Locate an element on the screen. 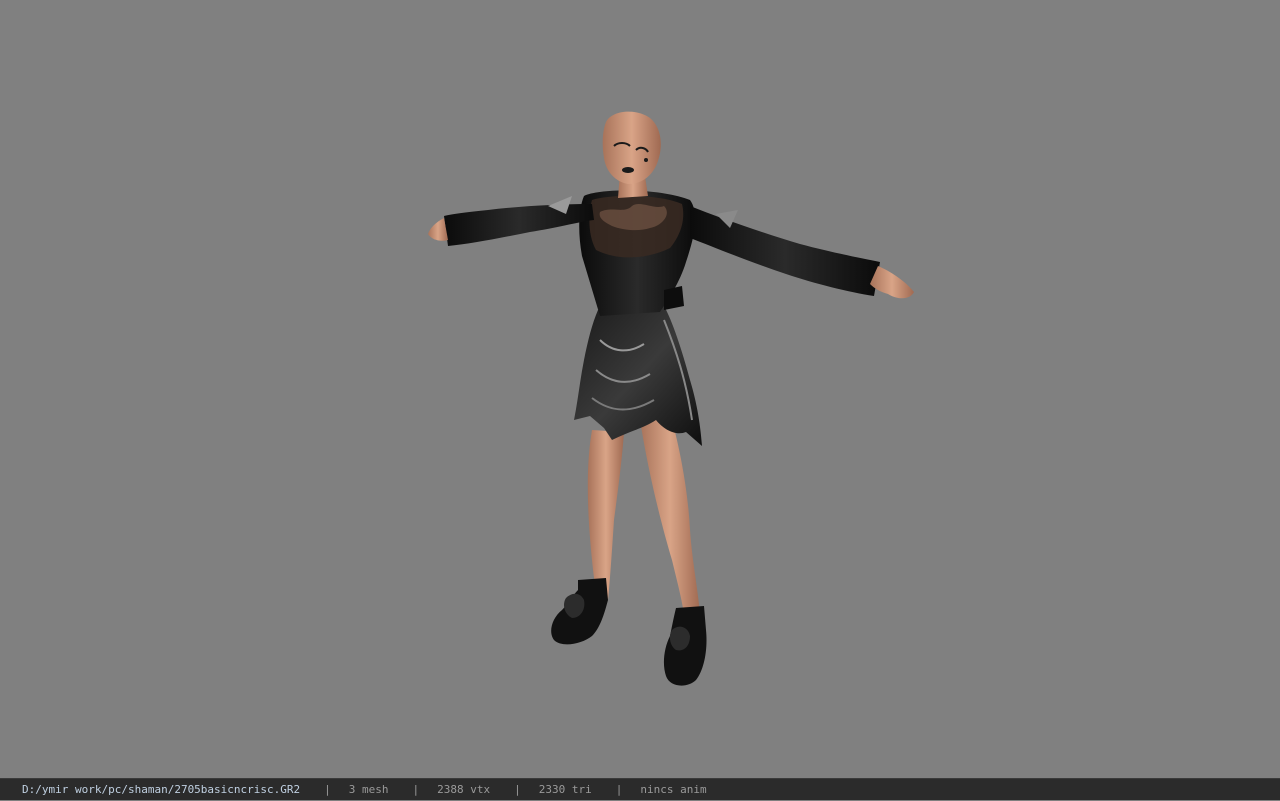 The width and height of the screenshot is (1280, 801). mesh-count: 3 mesh is located at coordinates (368, 789).